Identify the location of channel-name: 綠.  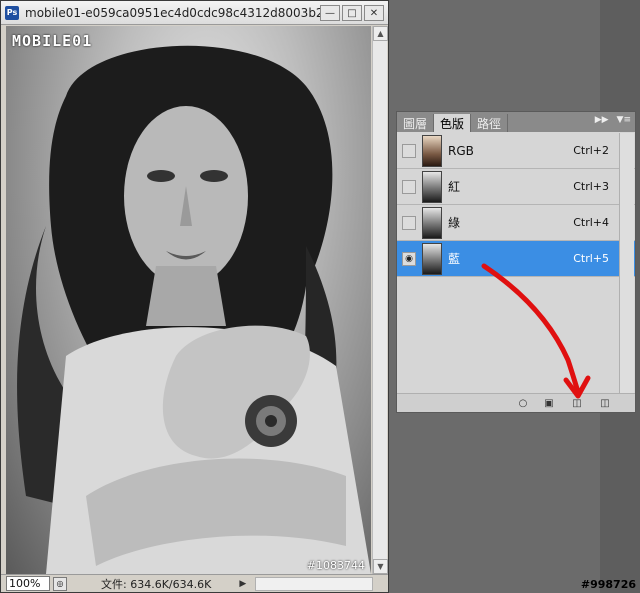
(454, 223).